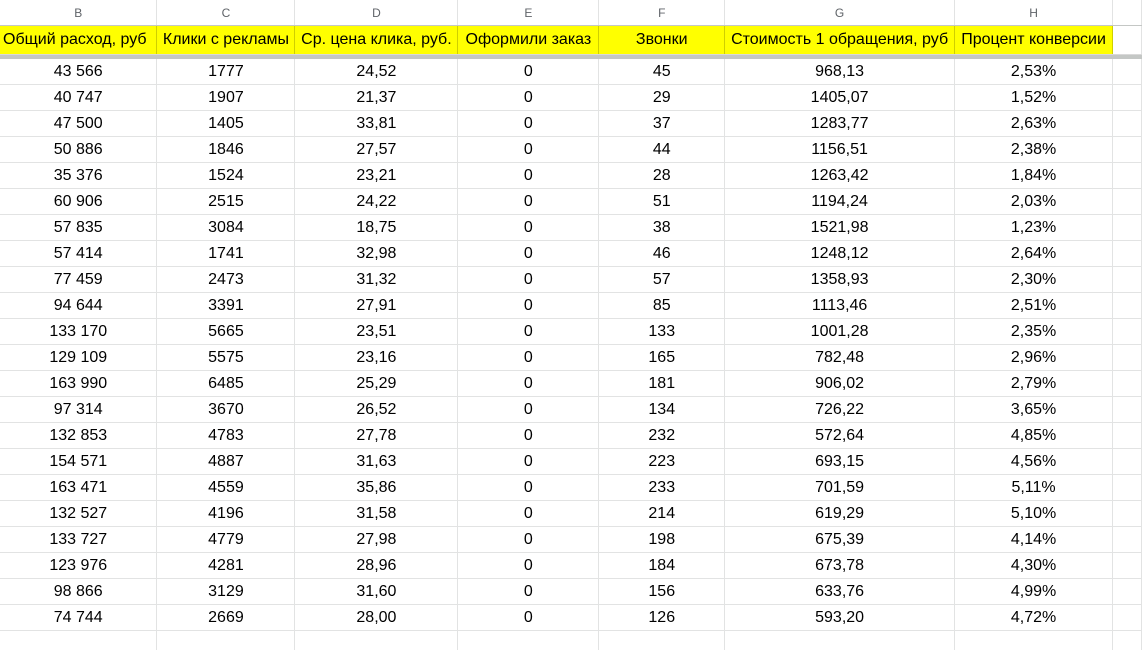  Describe the element at coordinates (79, 305) in the screenshot. I see `data-cell: 94 644` at that location.